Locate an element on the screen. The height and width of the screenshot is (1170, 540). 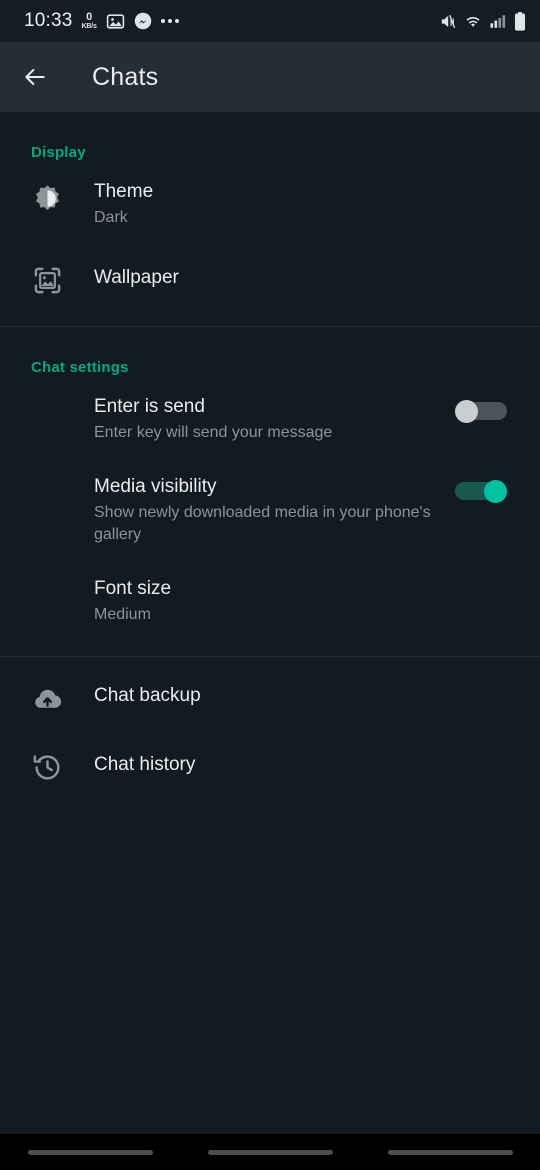
system-navigation-bar is located at coordinates (270, 1152).